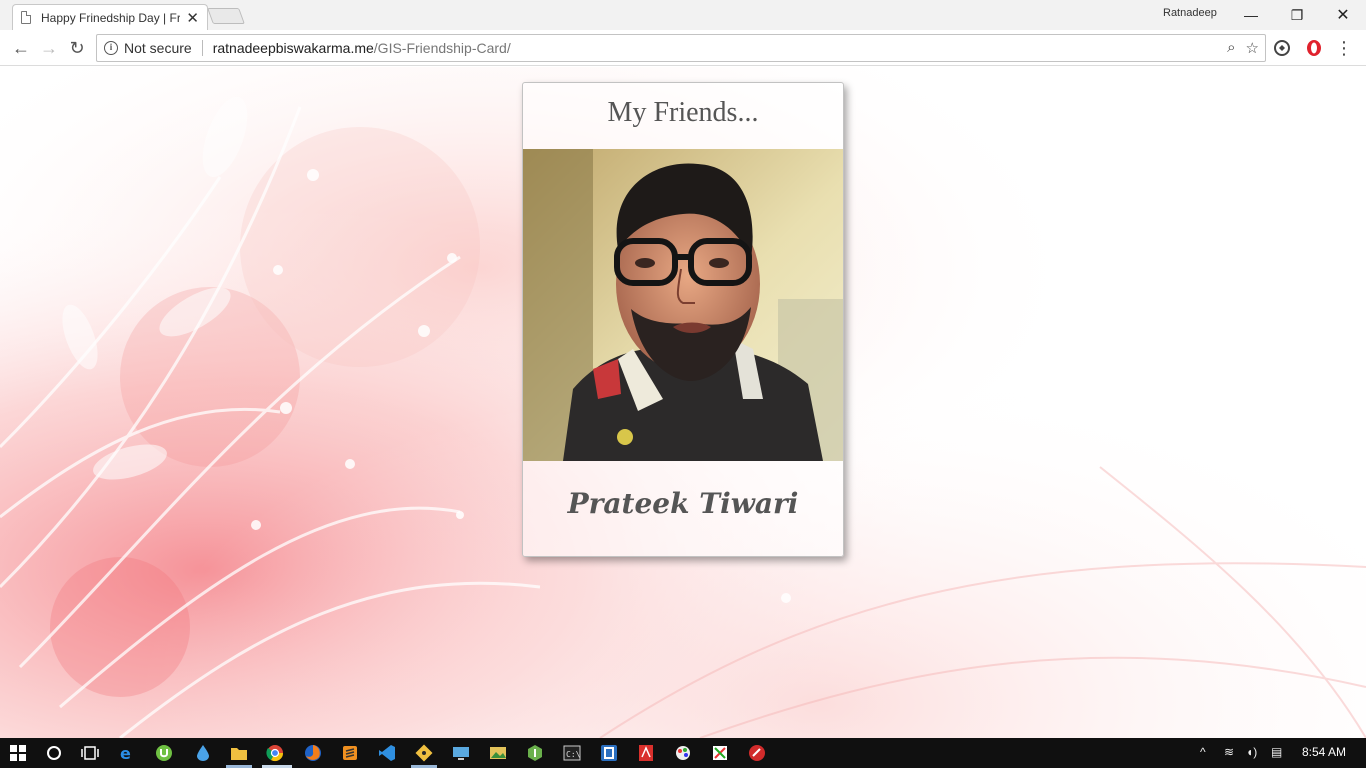  I want to click on omnibox-actions: ⌕ ☆, so click(1243, 48).